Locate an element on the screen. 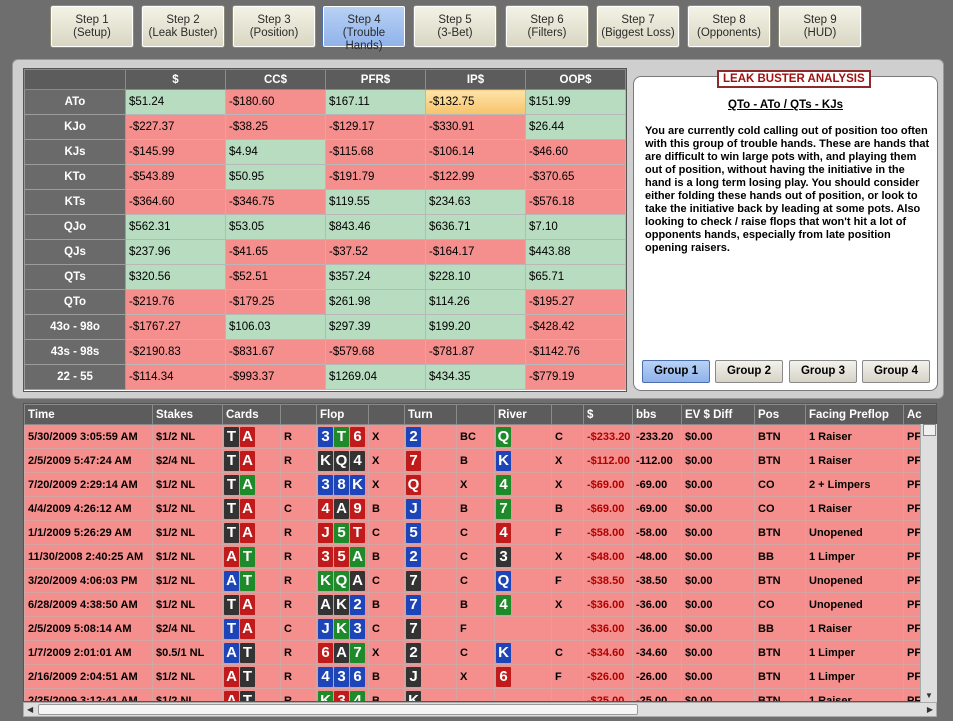 The image size is (953, 721). summary-col-header: $ is located at coordinates (175, 79).